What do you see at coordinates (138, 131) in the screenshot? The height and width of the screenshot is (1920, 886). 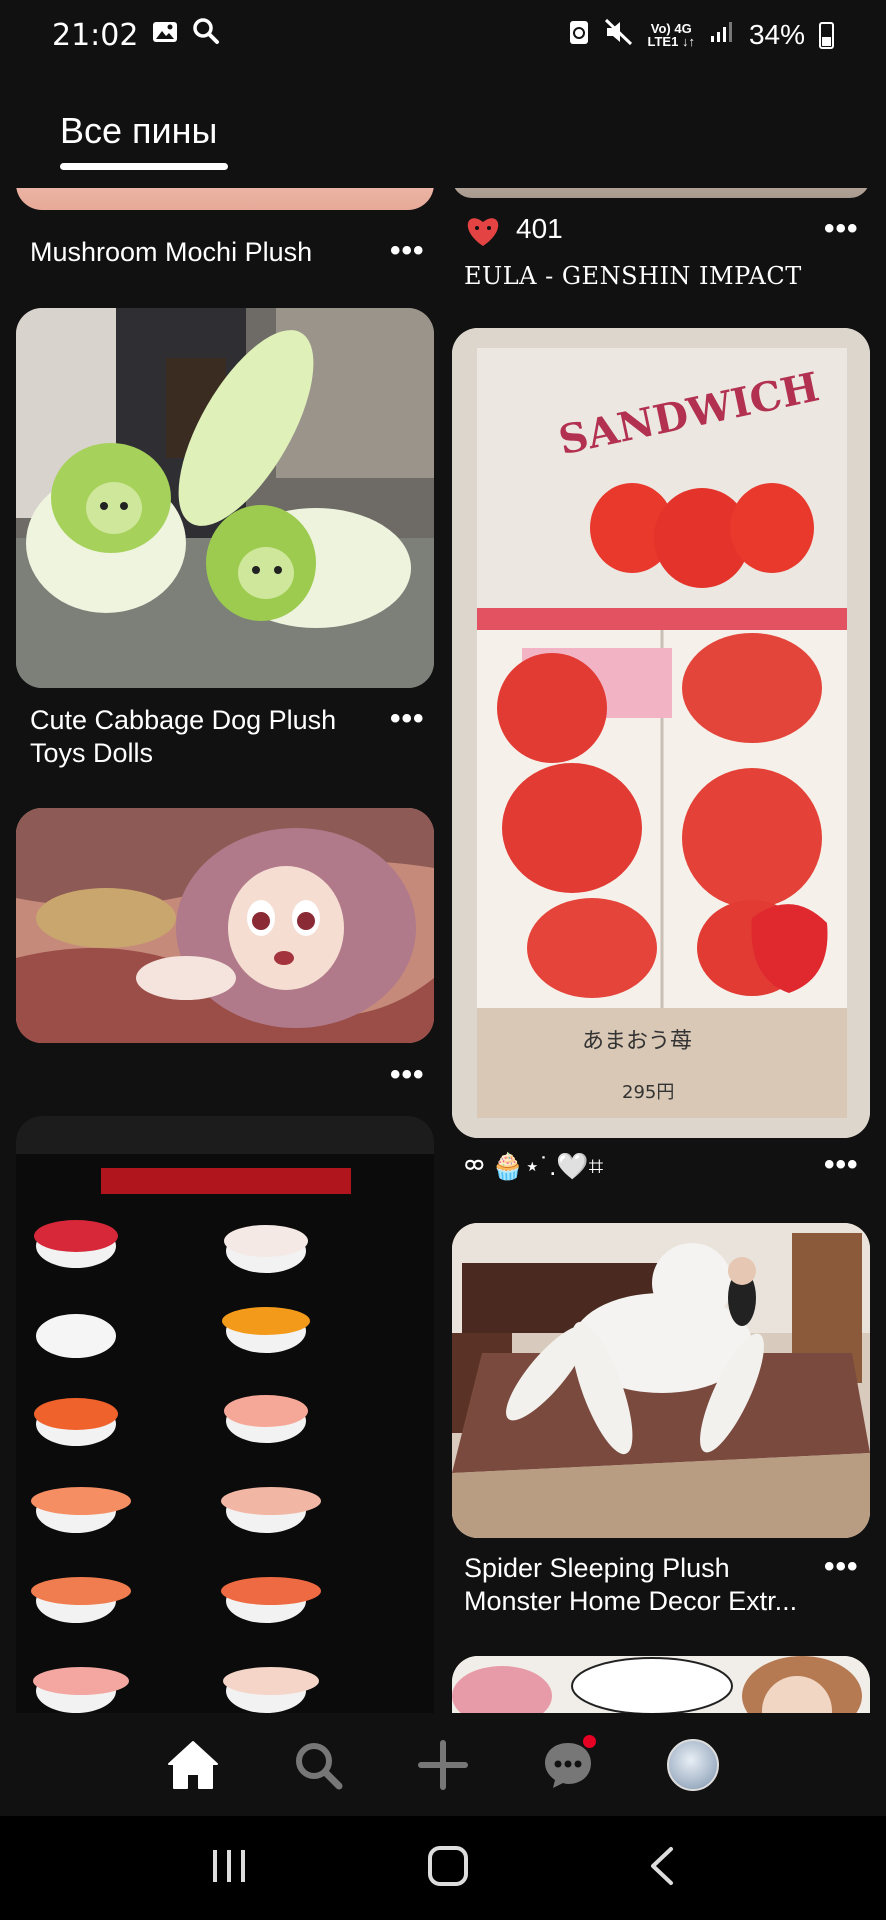 I see `tab-all-pins: Все пины` at bounding box center [138, 131].